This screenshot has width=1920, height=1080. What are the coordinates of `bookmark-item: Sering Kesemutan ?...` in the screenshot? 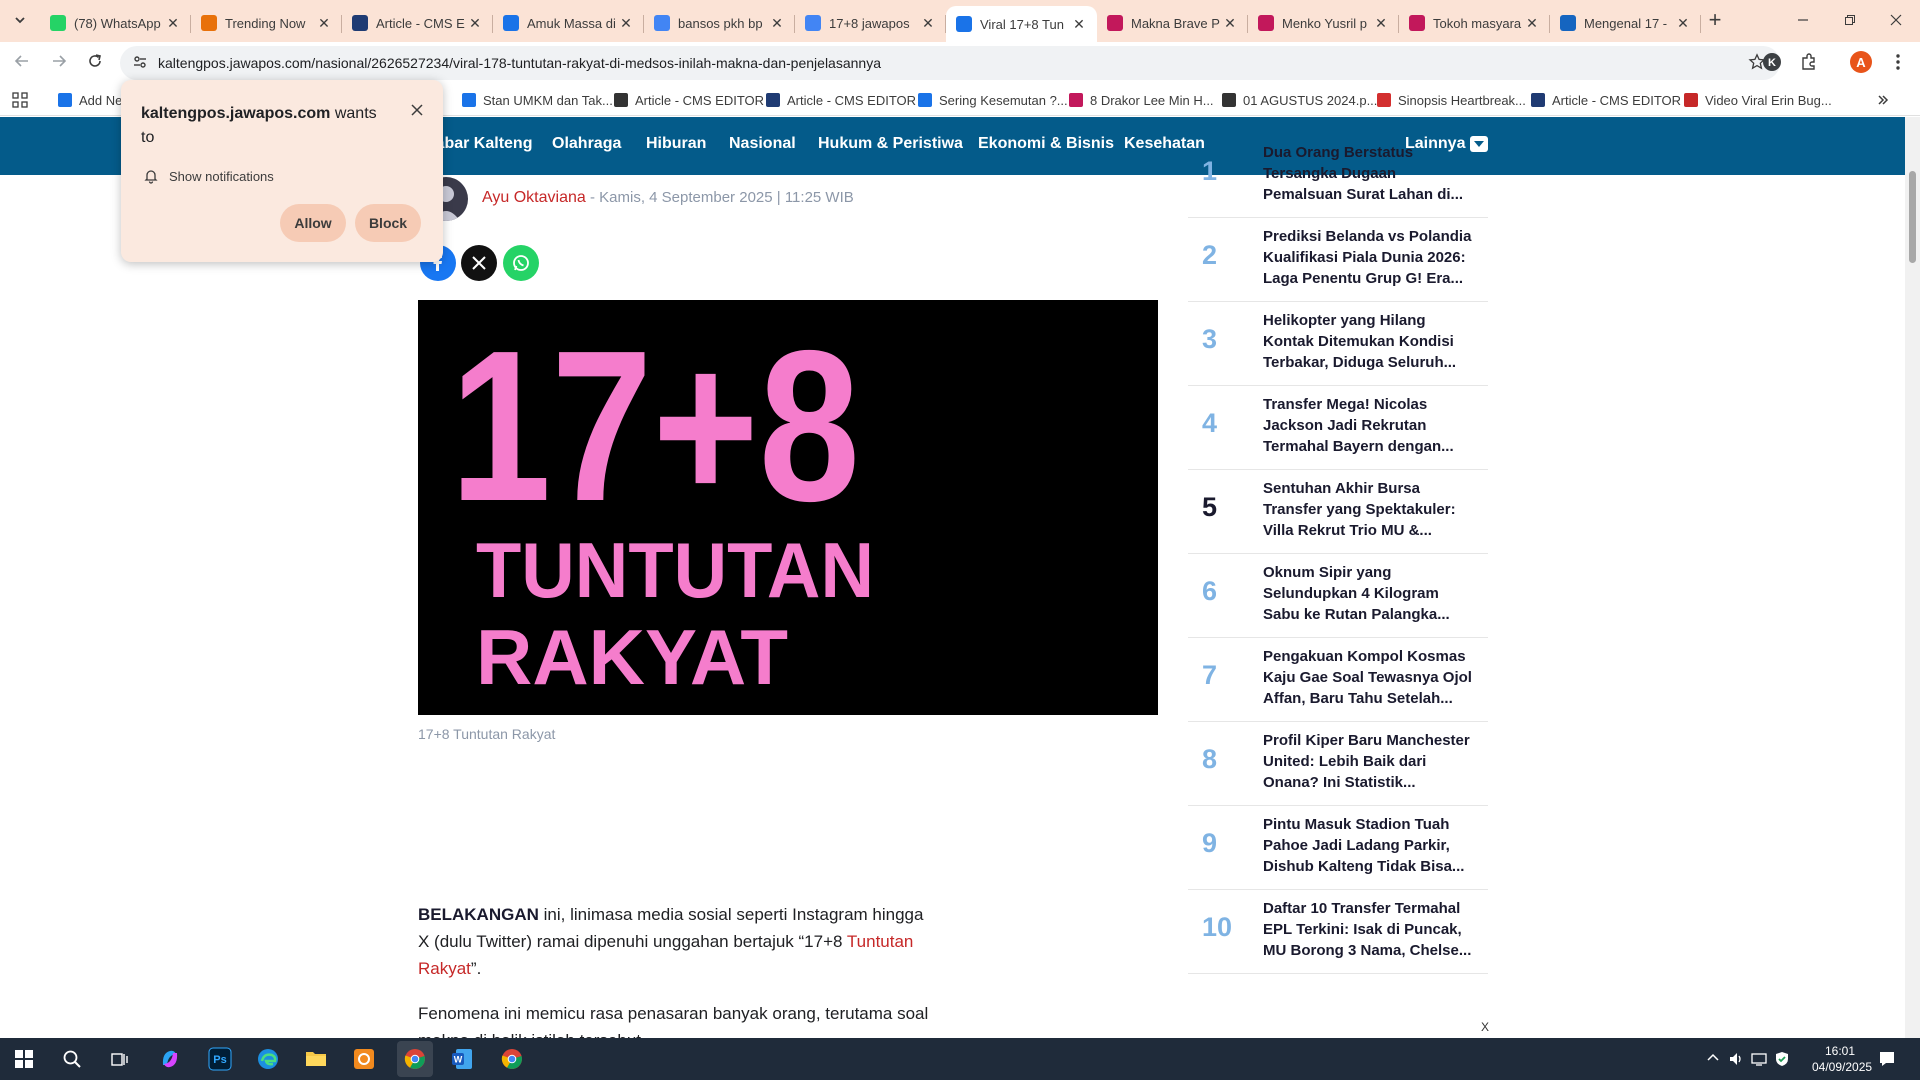 It's located at (993, 100).